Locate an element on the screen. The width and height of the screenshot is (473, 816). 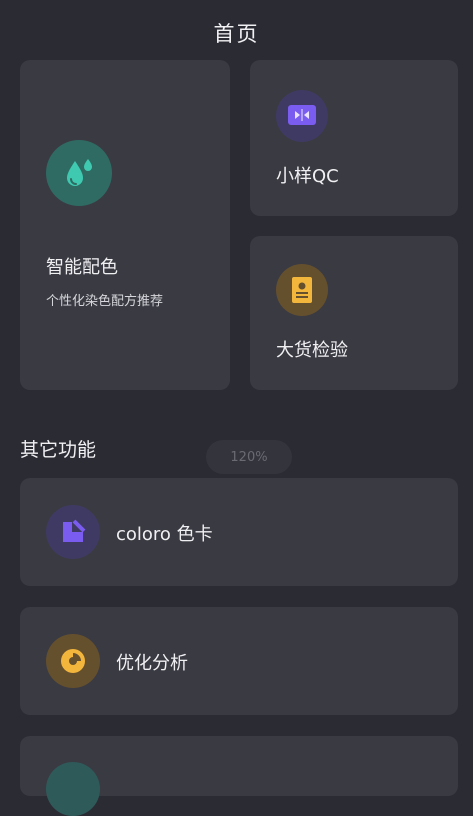
list-item-optimization: 优化分析 is located at coordinates (239, 661).